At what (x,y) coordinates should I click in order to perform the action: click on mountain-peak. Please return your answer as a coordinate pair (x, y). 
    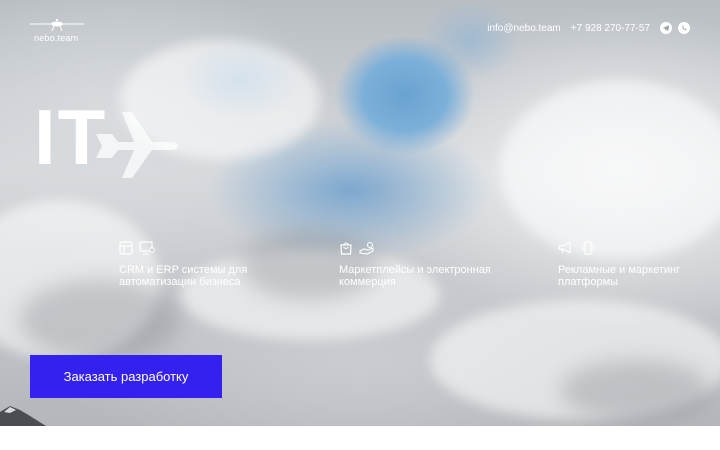
    Looking at the image, I should click on (23, 416).